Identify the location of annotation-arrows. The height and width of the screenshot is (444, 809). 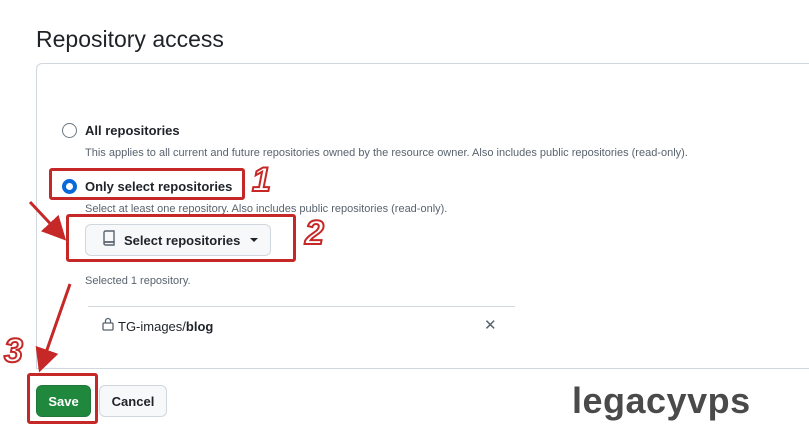
(50, 286).